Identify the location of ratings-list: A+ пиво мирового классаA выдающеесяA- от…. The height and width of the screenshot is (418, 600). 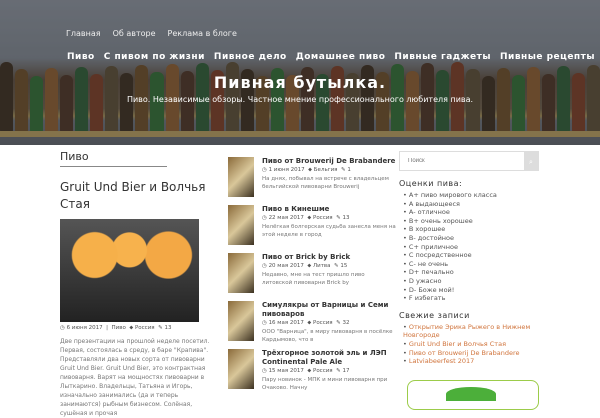
(469, 247).